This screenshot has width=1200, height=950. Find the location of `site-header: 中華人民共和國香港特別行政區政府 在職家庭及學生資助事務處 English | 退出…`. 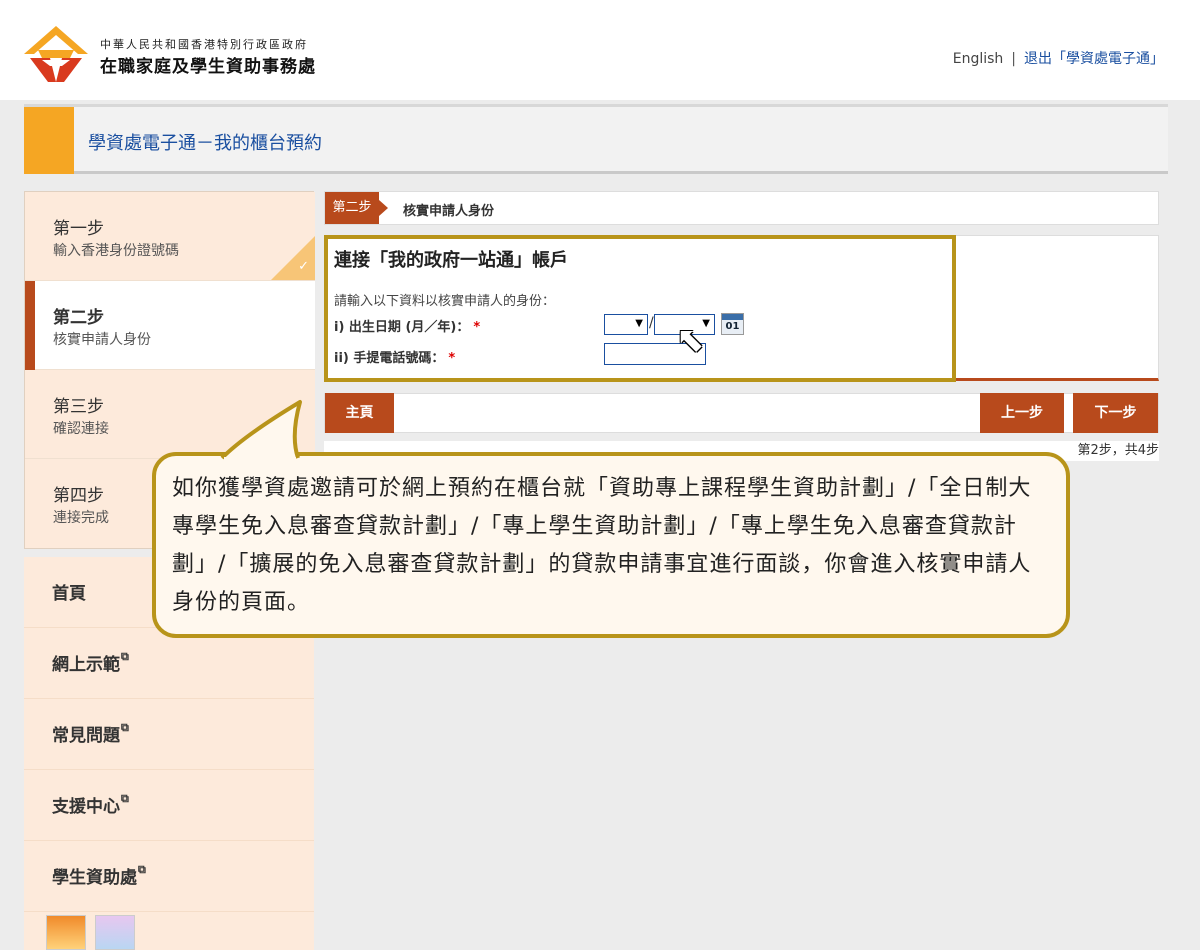

site-header: 中華人民共和國香港特別行政區政府 在職家庭及學生資助事務處 English | 退出… is located at coordinates (600, 50).